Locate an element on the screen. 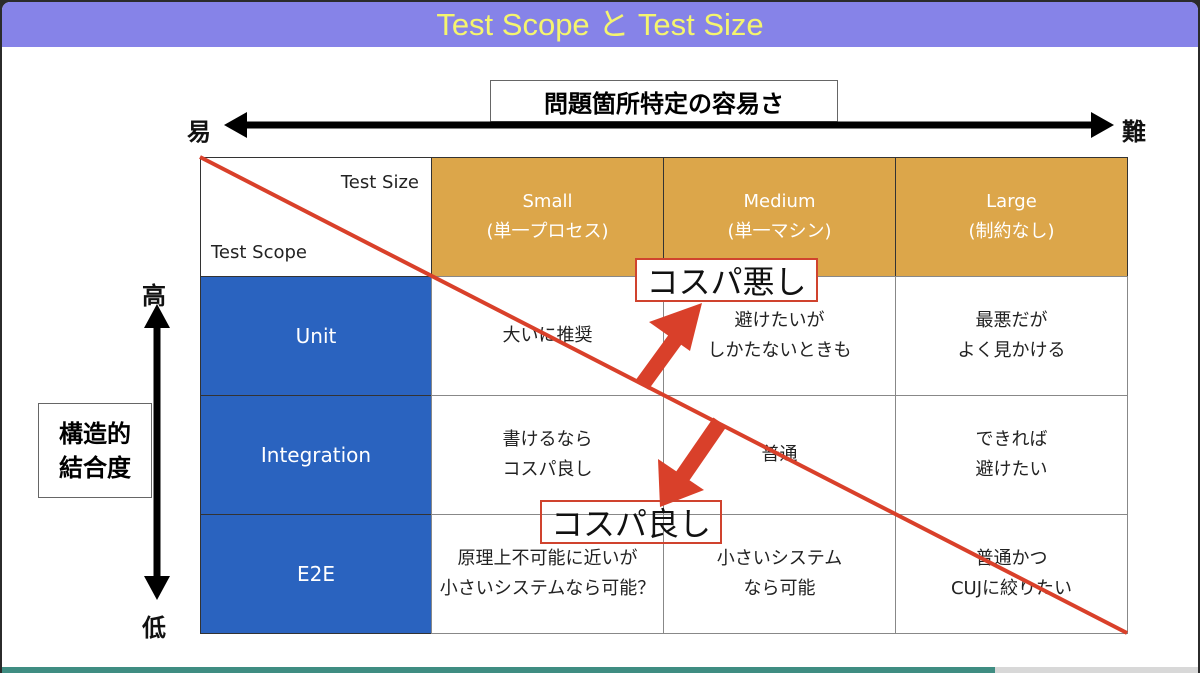 This screenshot has width=1200, height=673. callout-good-cost: コスパ良し is located at coordinates (631, 522).